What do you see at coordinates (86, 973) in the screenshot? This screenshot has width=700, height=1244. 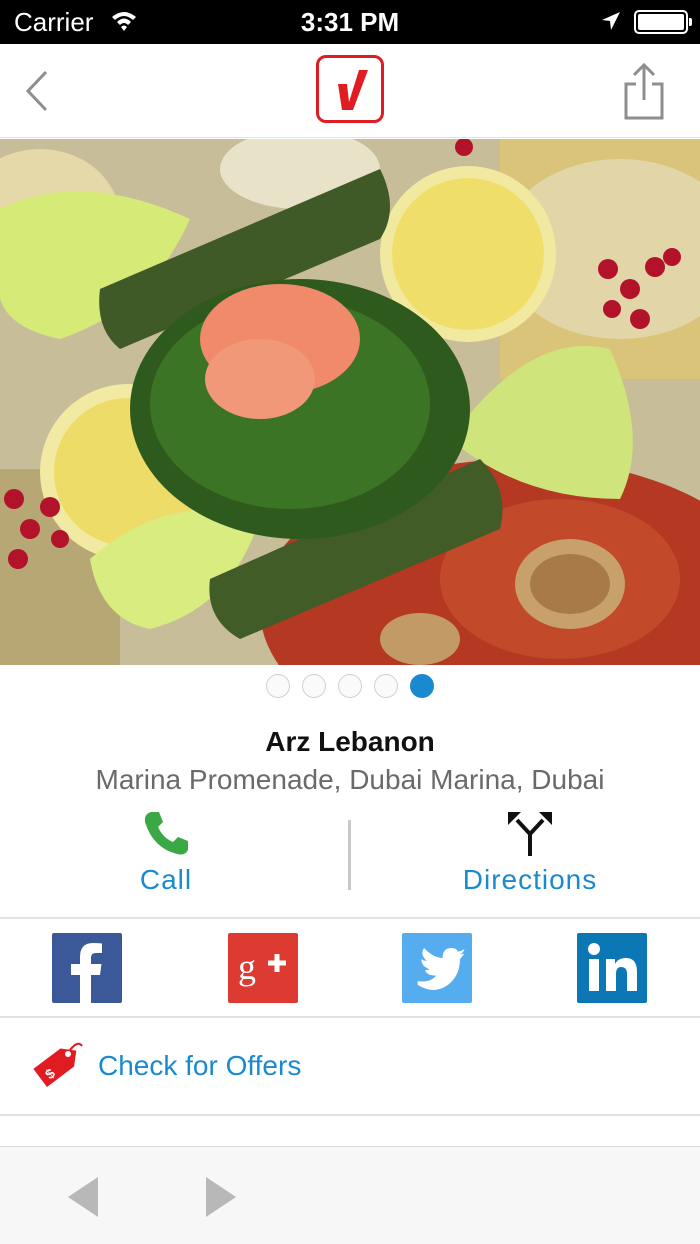 I see `facebook-icon` at bounding box center [86, 973].